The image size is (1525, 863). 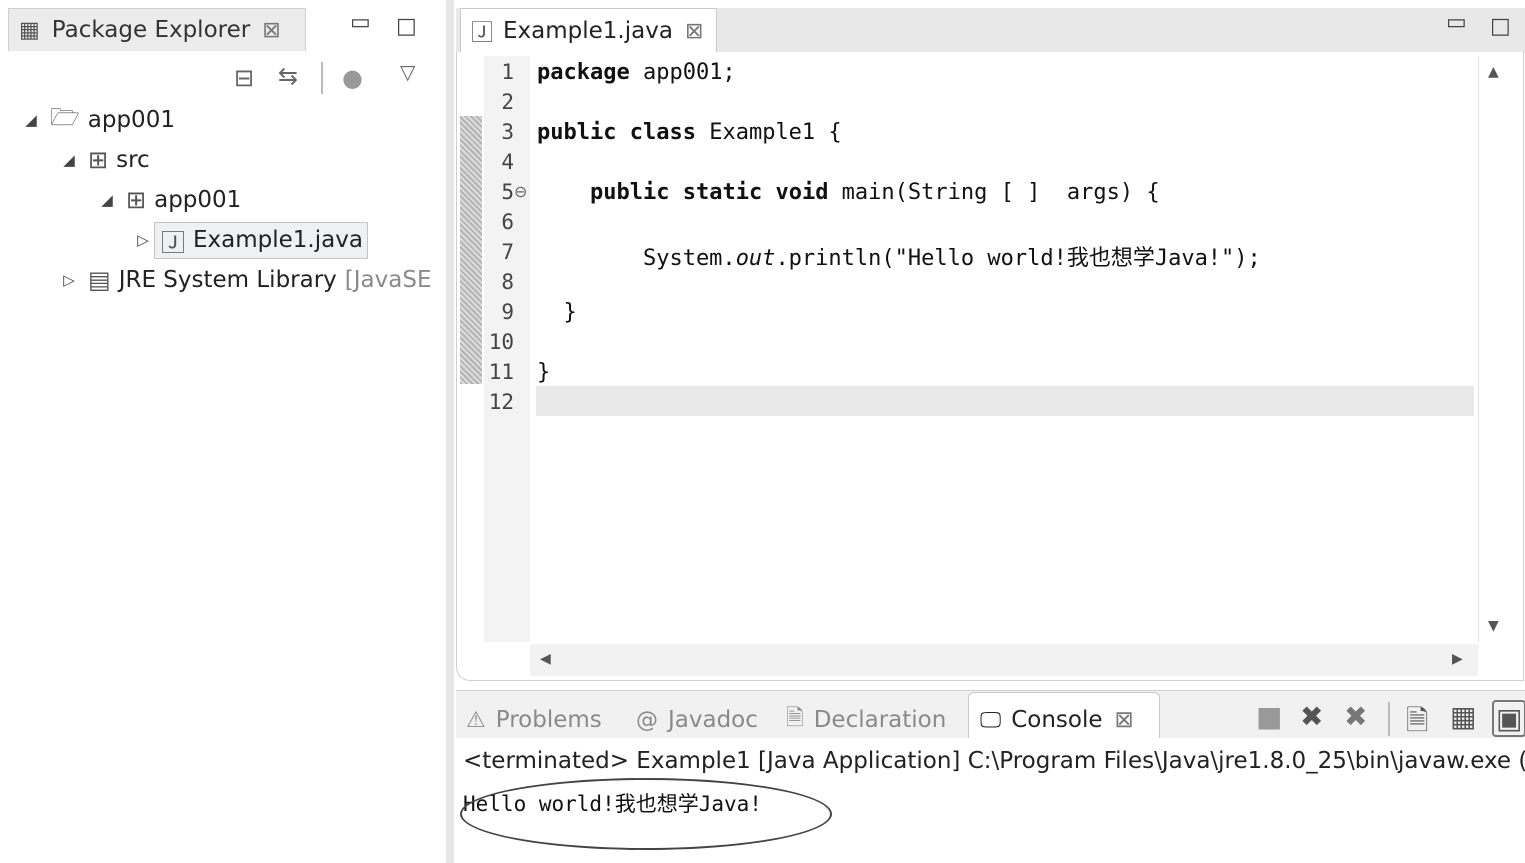 What do you see at coordinates (507, 162) in the screenshot?
I see `line-number: 4` at bounding box center [507, 162].